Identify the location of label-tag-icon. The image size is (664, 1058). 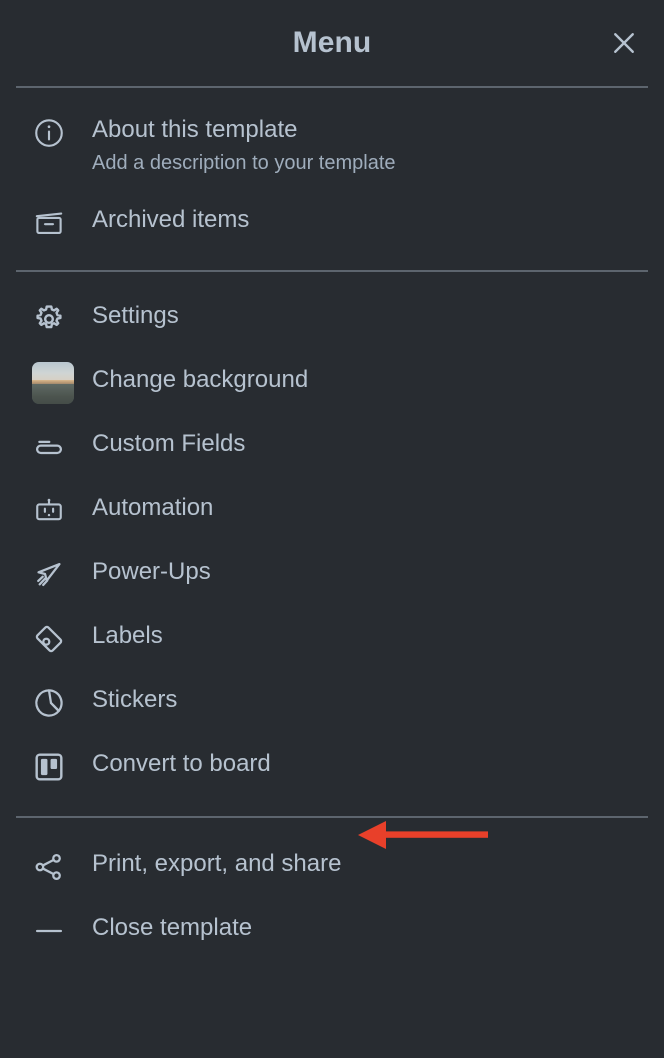
(49, 639).